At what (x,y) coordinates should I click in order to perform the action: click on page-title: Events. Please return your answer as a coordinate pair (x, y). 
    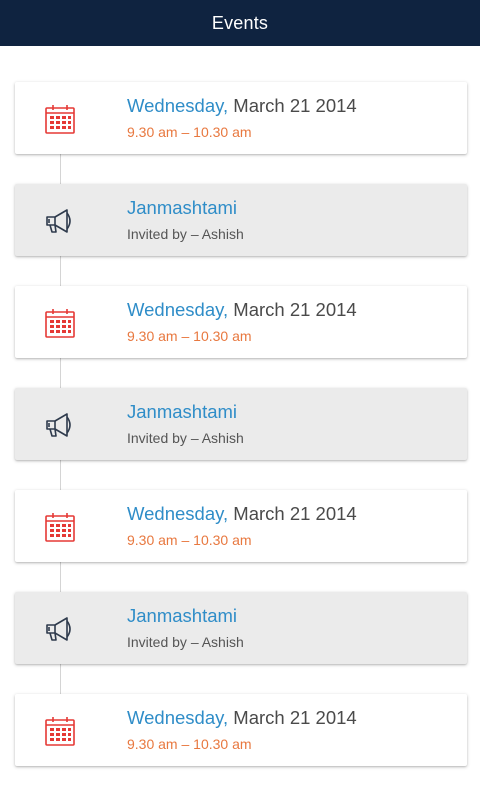
    Looking at the image, I should click on (240, 22).